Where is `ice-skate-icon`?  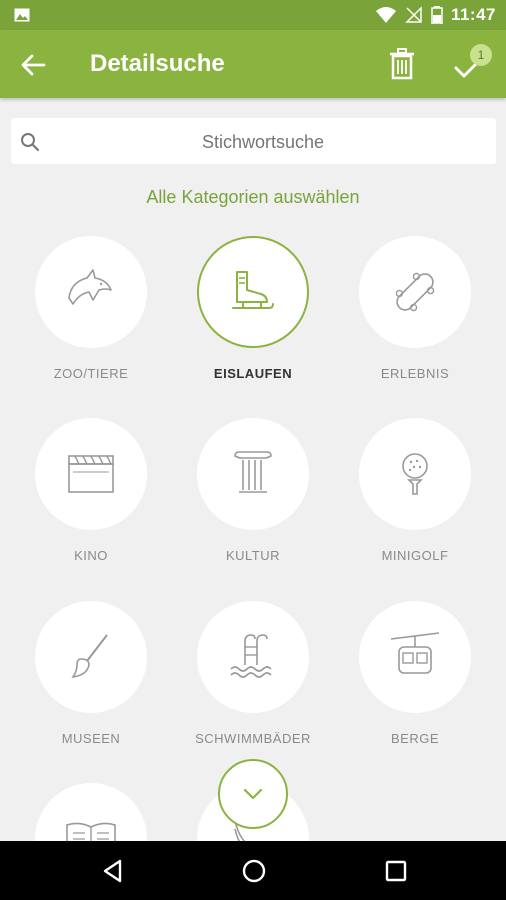
ice-skate-icon is located at coordinates (253, 290).